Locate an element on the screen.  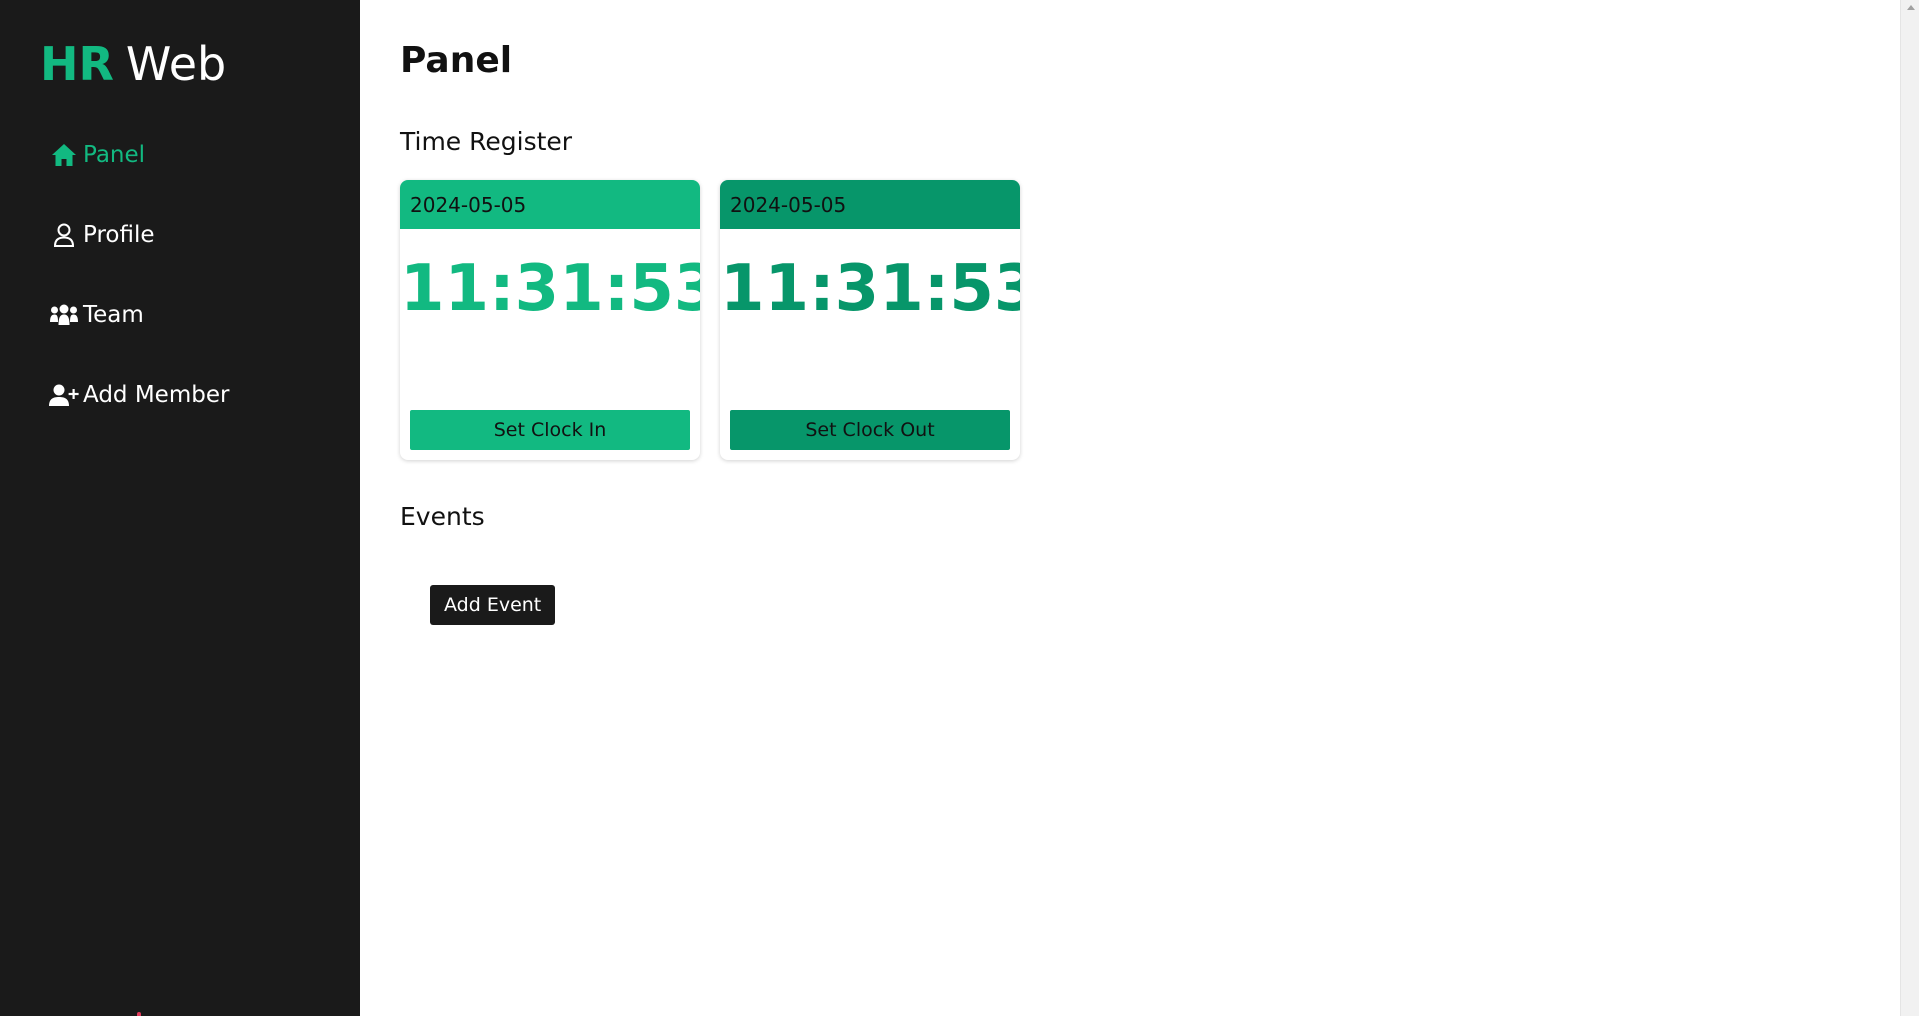
vertical-scrollbar is located at coordinates (1909, 508).